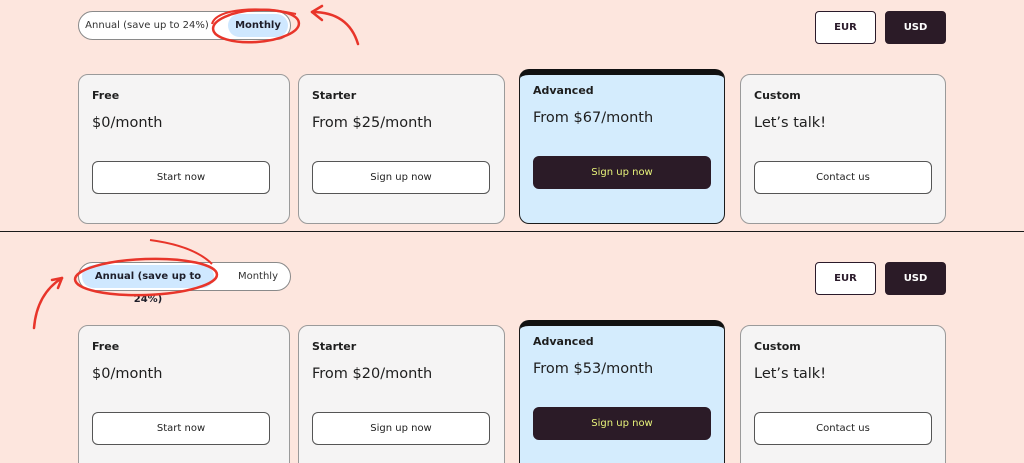 This screenshot has height=463, width=1024. I want to click on plan-price: From $53/month, so click(593, 369).